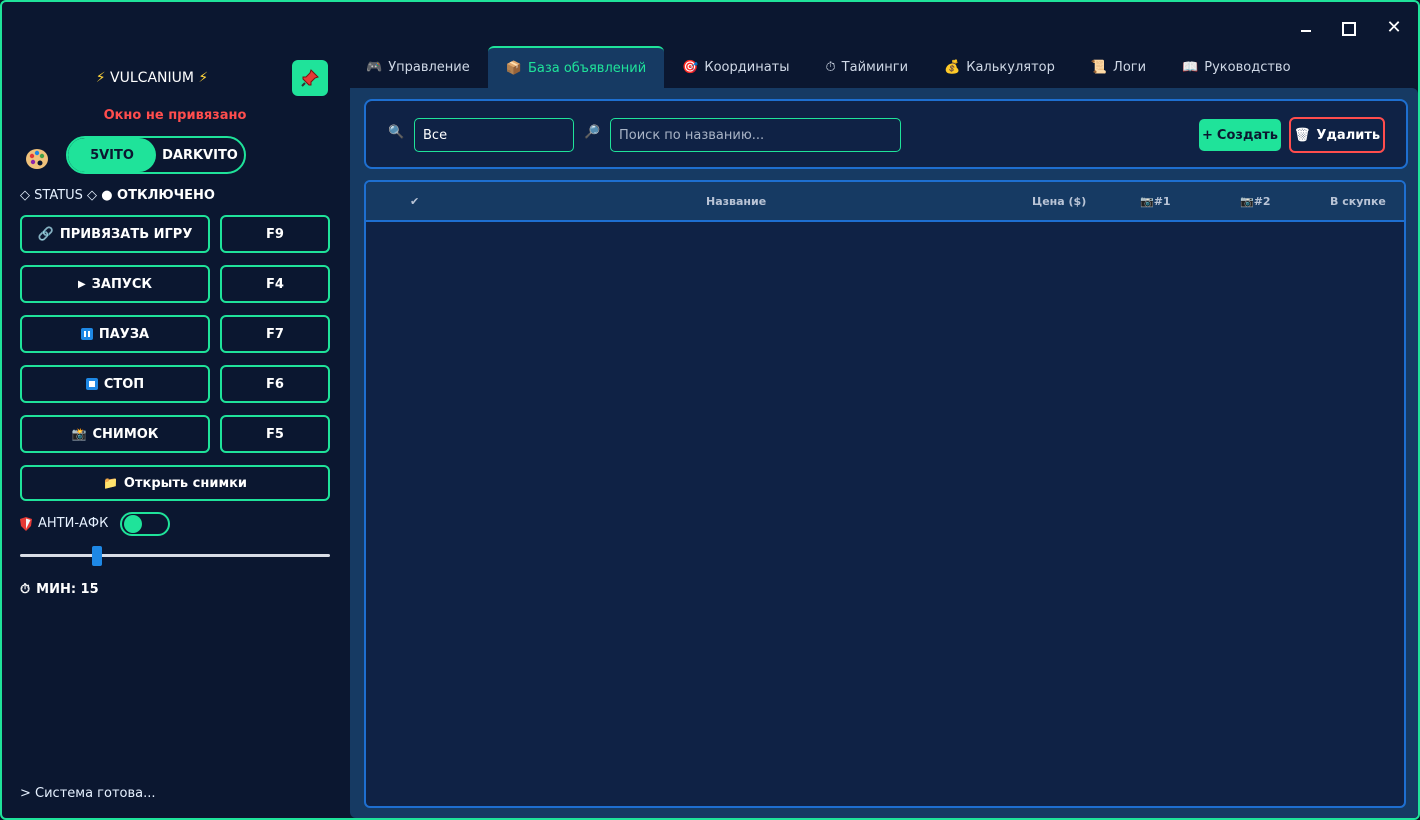  Describe the element at coordinates (1247, 135) in the screenshot. I see `create-label: Создать` at that location.